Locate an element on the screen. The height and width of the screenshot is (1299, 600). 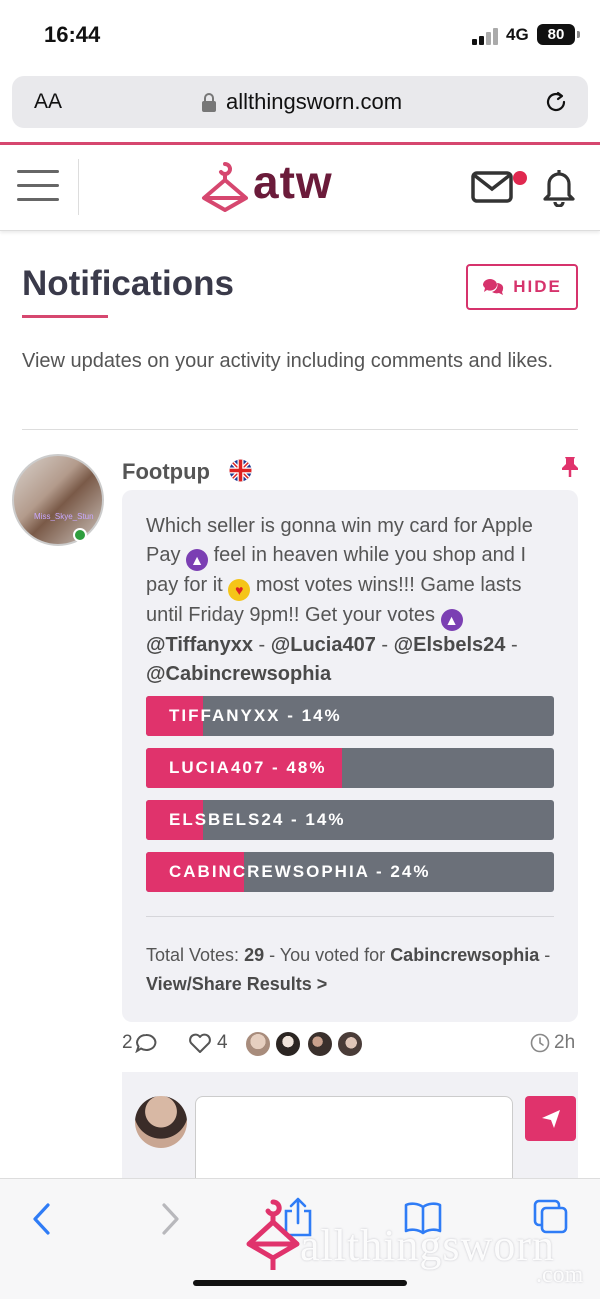
poll-option-label: CABINCREWSOPHIA - 24% is located at coordinates (300, 871).